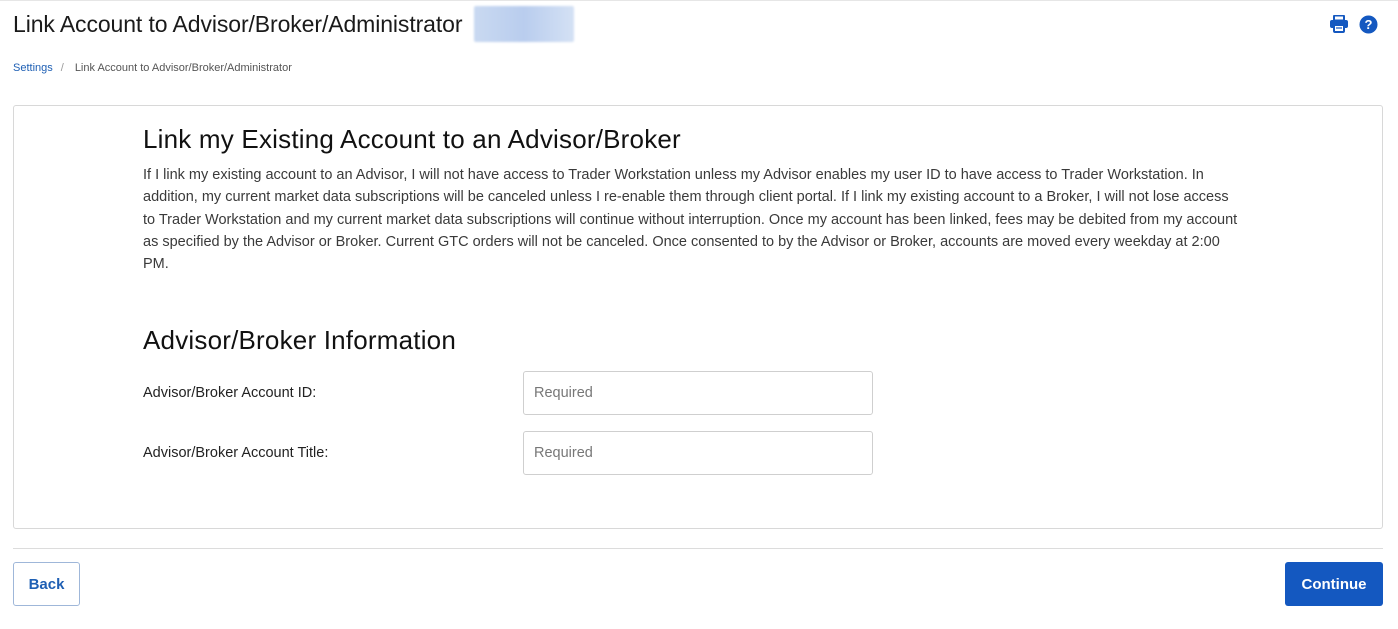  Describe the element at coordinates (299, 340) in the screenshot. I see `section-title-advisor-info: Advisor/Broker Information` at that location.